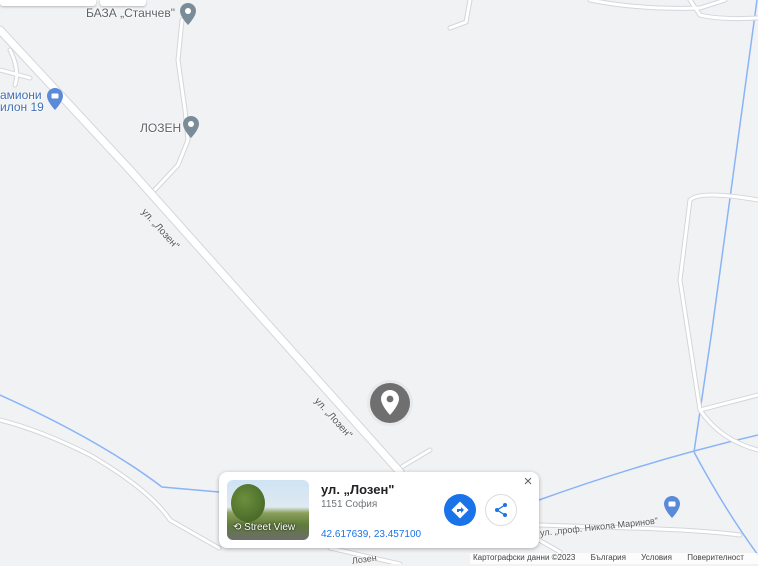 The image size is (758, 566). Describe the element at coordinates (130, 13) in the screenshot. I see `place-label-baza-stanchev: БАЗА „Станчев"` at that location.